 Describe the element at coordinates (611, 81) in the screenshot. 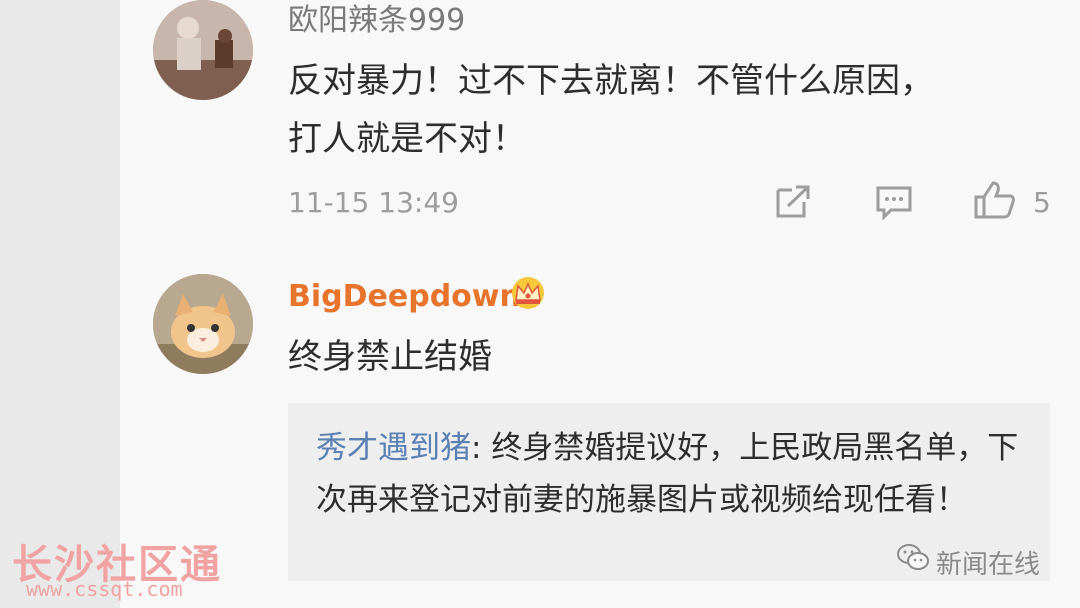

I see `comment-line: 反对暴力！过不下去就离！不管什么原因，` at that location.